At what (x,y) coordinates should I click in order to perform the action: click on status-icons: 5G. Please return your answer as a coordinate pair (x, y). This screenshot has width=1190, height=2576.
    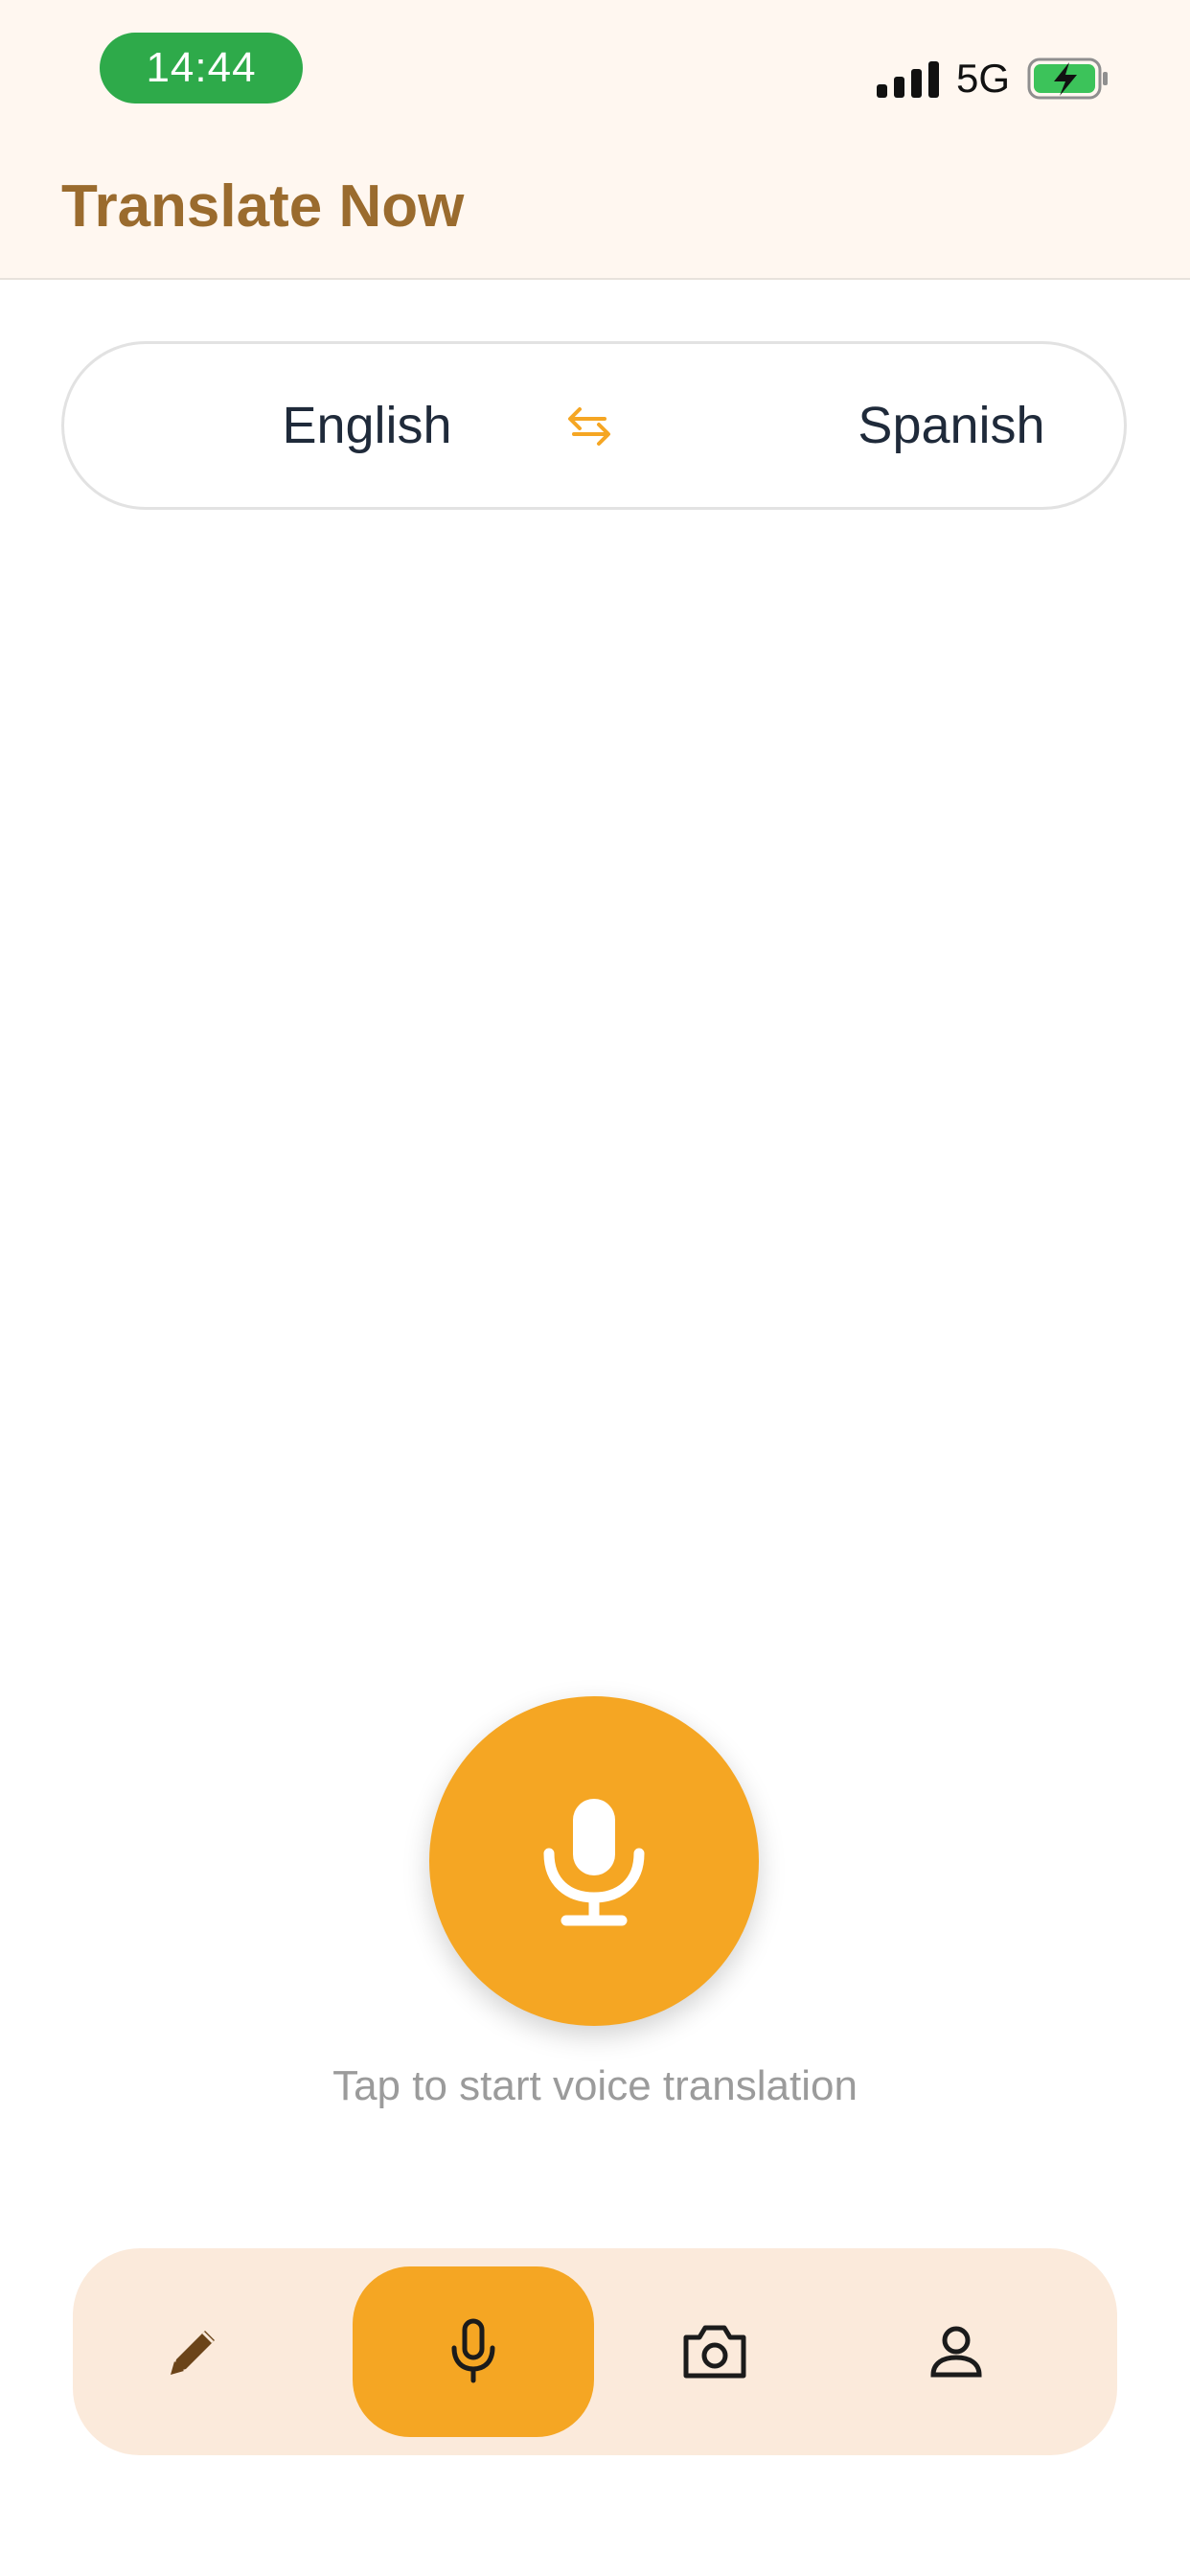
    Looking at the image, I should click on (993, 79).